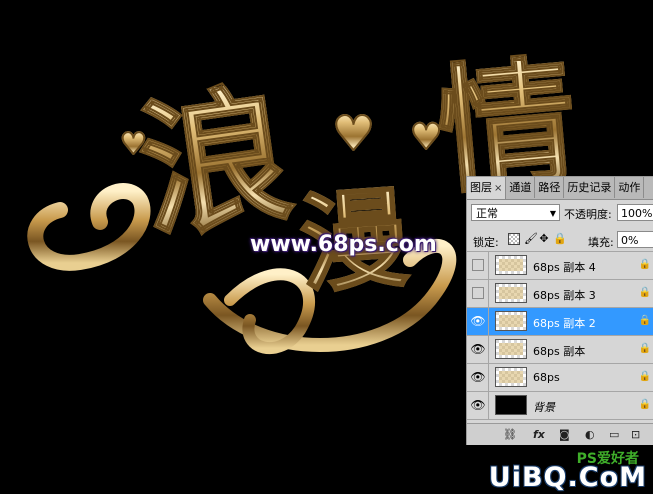 Image resolution: width=653 pixels, height=494 pixels. I want to click on move-icon: ✥, so click(544, 239).